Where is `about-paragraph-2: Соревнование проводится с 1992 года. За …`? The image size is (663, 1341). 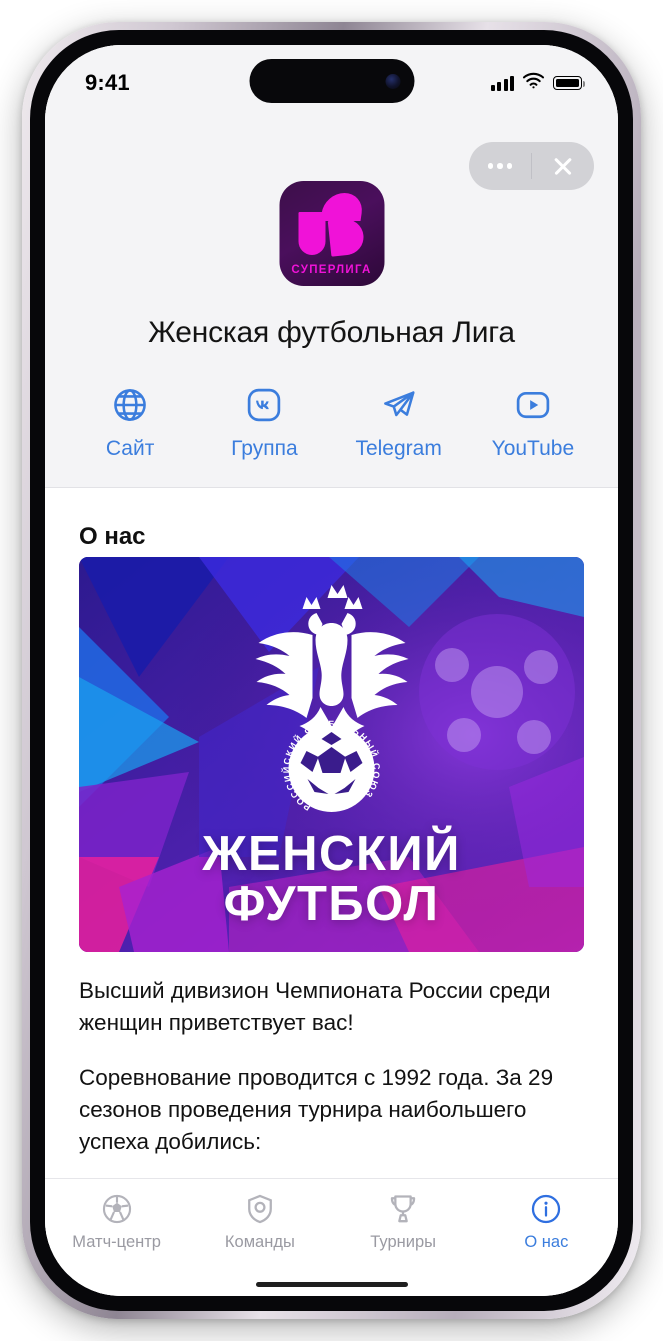
about-paragraph-2: Соревнование проводится с 1992 года. За … is located at coordinates (316, 1109).